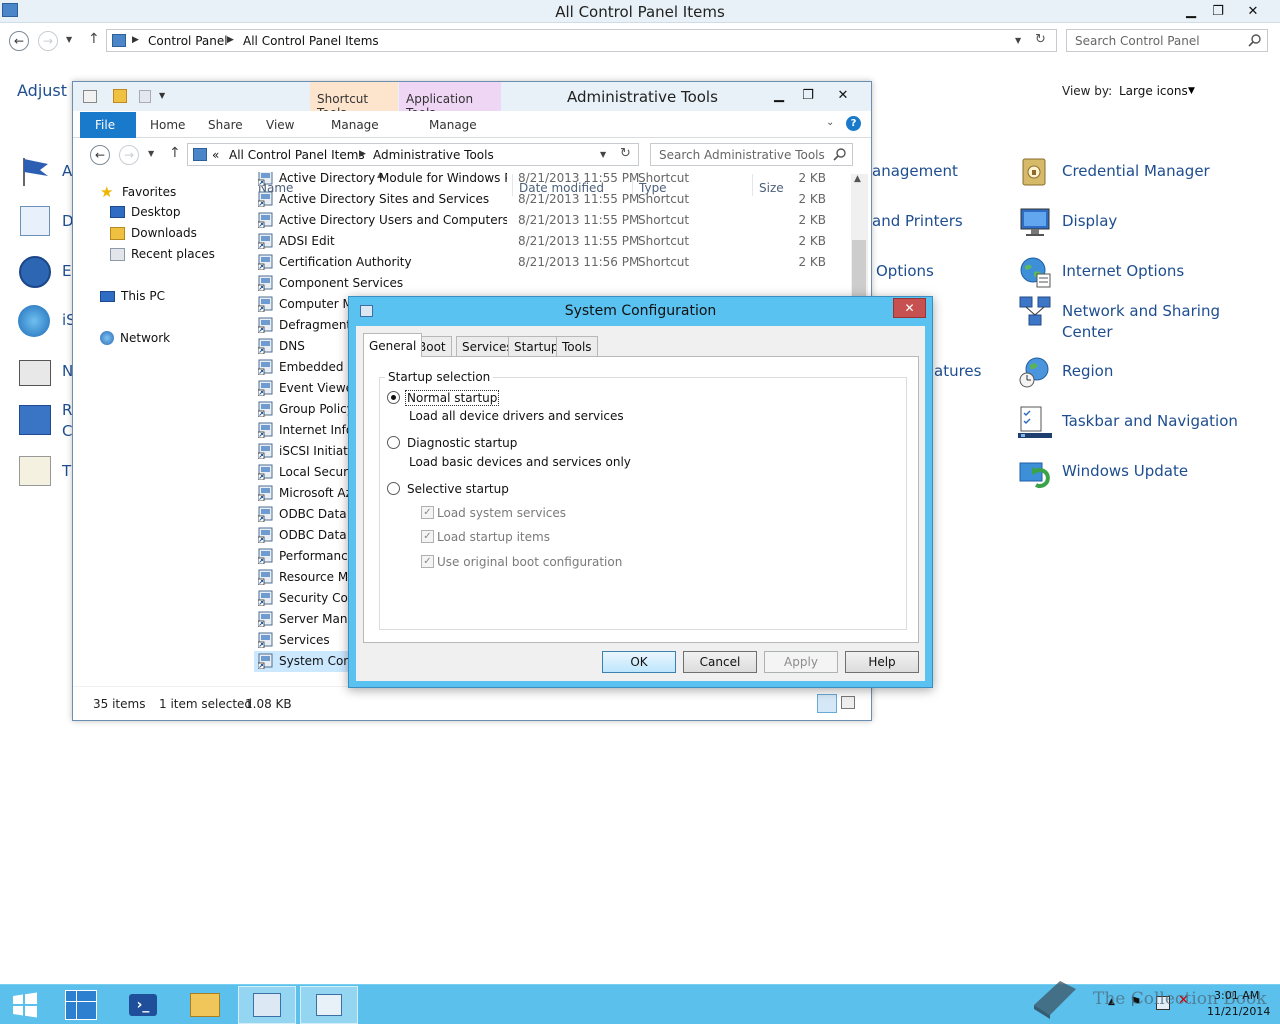 The image size is (1280, 1024). I want to click on tab-general: General, so click(393, 345).